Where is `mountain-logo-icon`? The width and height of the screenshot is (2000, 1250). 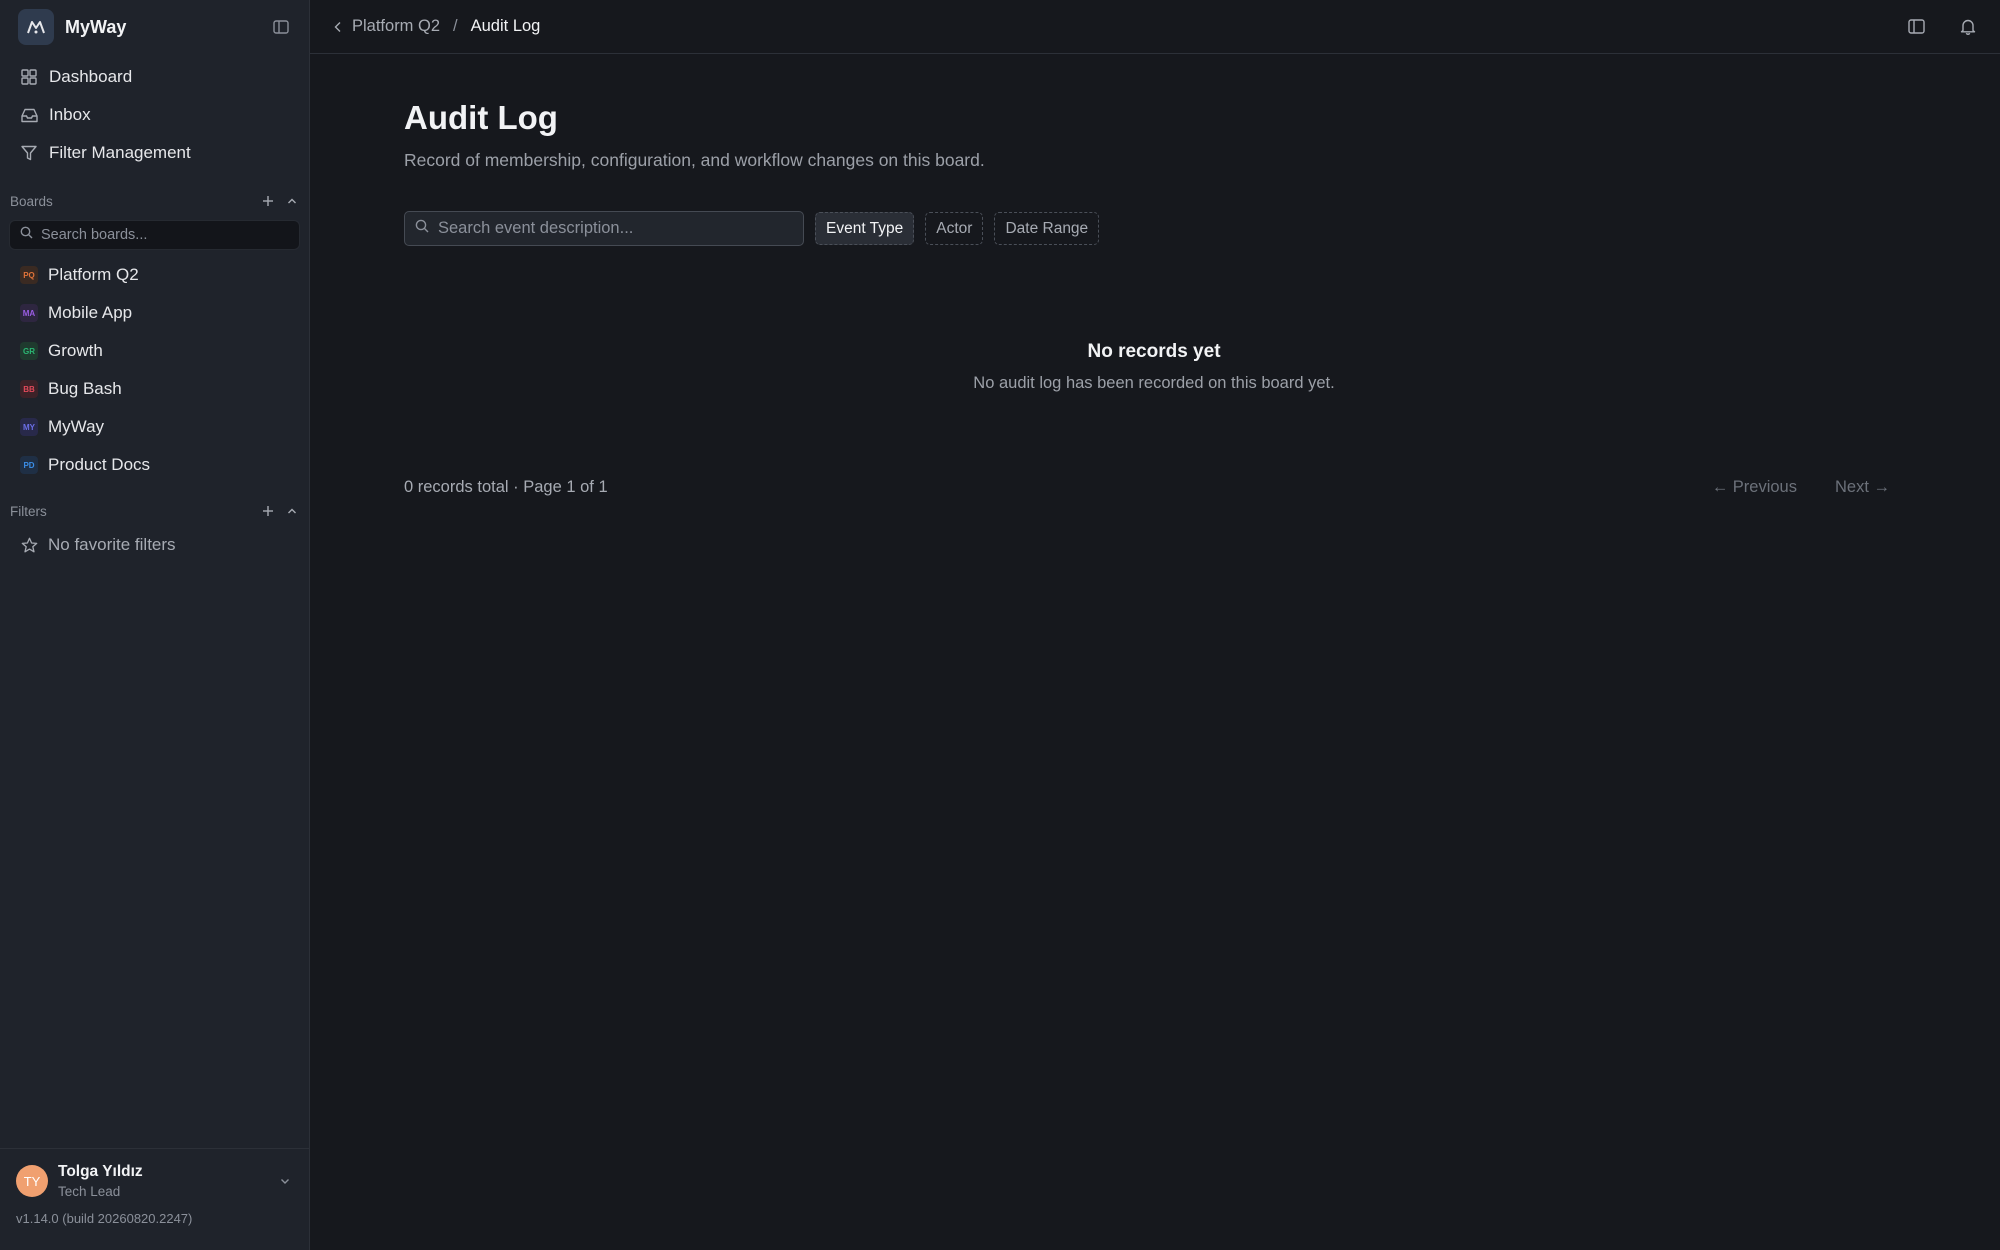
mountain-logo-icon is located at coordinates (36, 27).